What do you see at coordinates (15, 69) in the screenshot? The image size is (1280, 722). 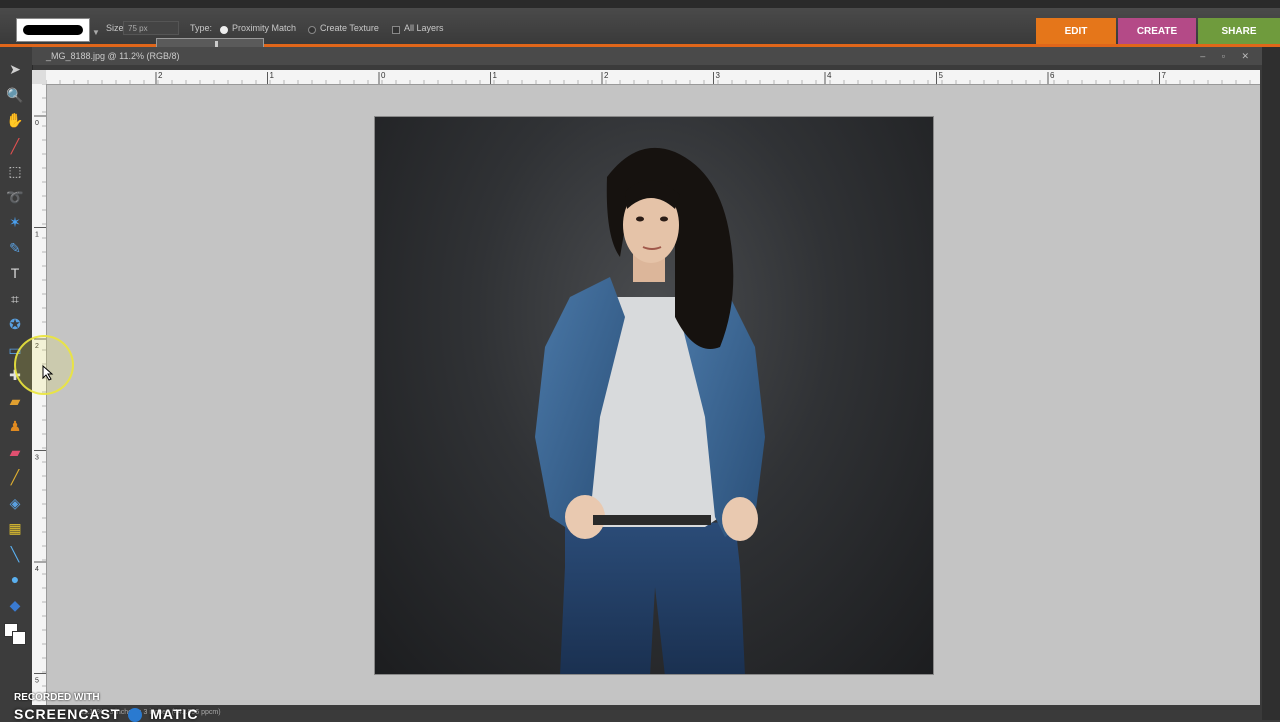 I see `move-tool-icon: ➤` at bounding box center [15, 69].